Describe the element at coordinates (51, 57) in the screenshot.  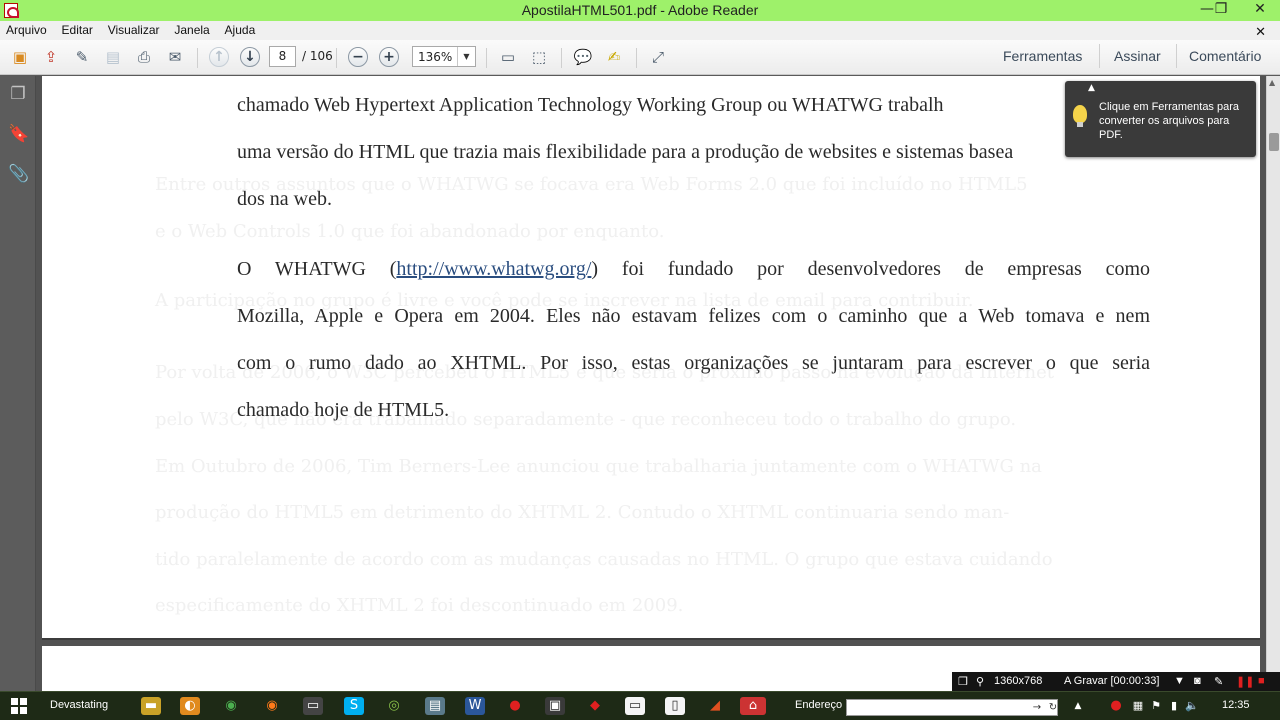
I see `export-icon: ⇪` at that location.